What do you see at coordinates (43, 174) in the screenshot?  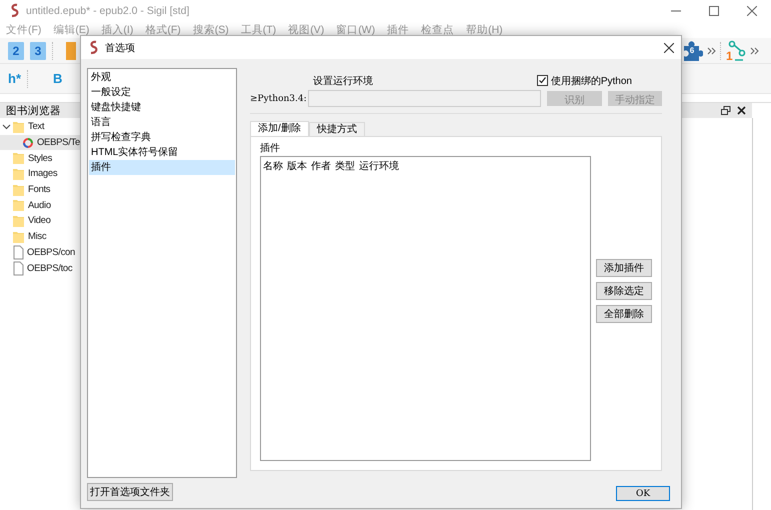 I see `tree-item: Images` at bounding box center [43, 174].